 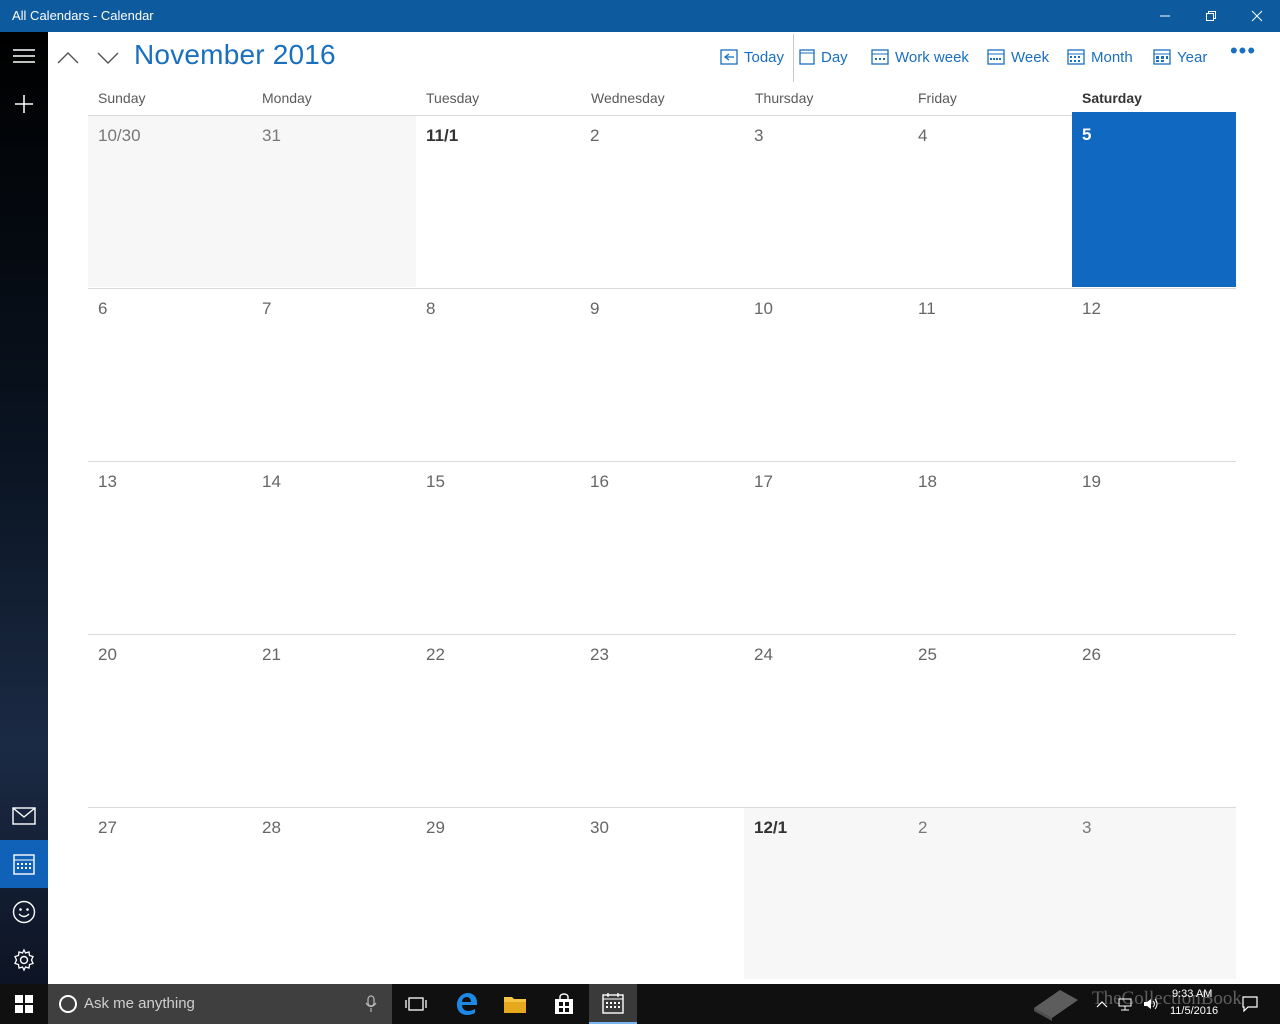 What do you see at coordinates (24, 508) in the screenshot?
I see `app-sidebar` at bounding box center [24, 508].